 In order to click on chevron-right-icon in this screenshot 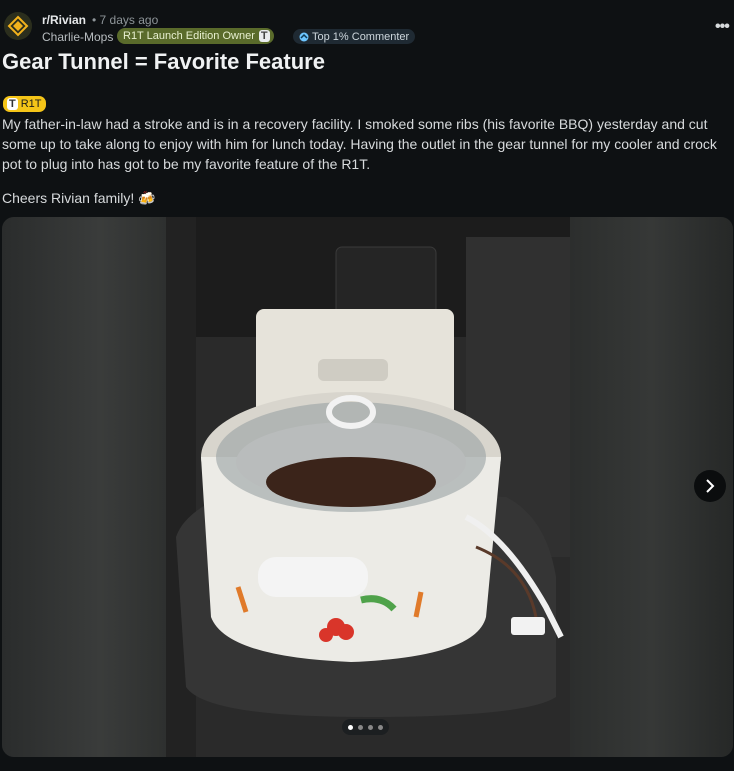, I will do `click(710, 486)`.